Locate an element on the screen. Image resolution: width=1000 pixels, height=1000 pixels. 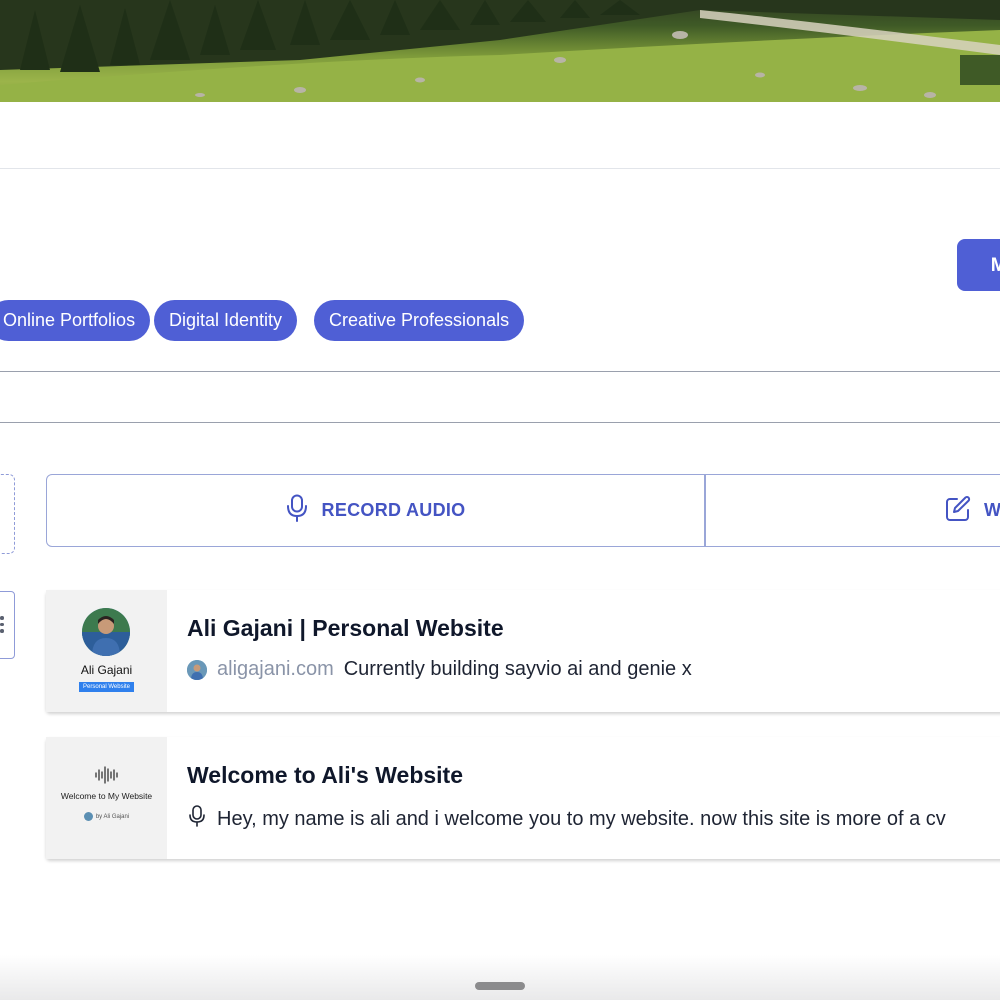
thumbnail-author-label: by Ali Gajani is located at coordinates (112, 816).